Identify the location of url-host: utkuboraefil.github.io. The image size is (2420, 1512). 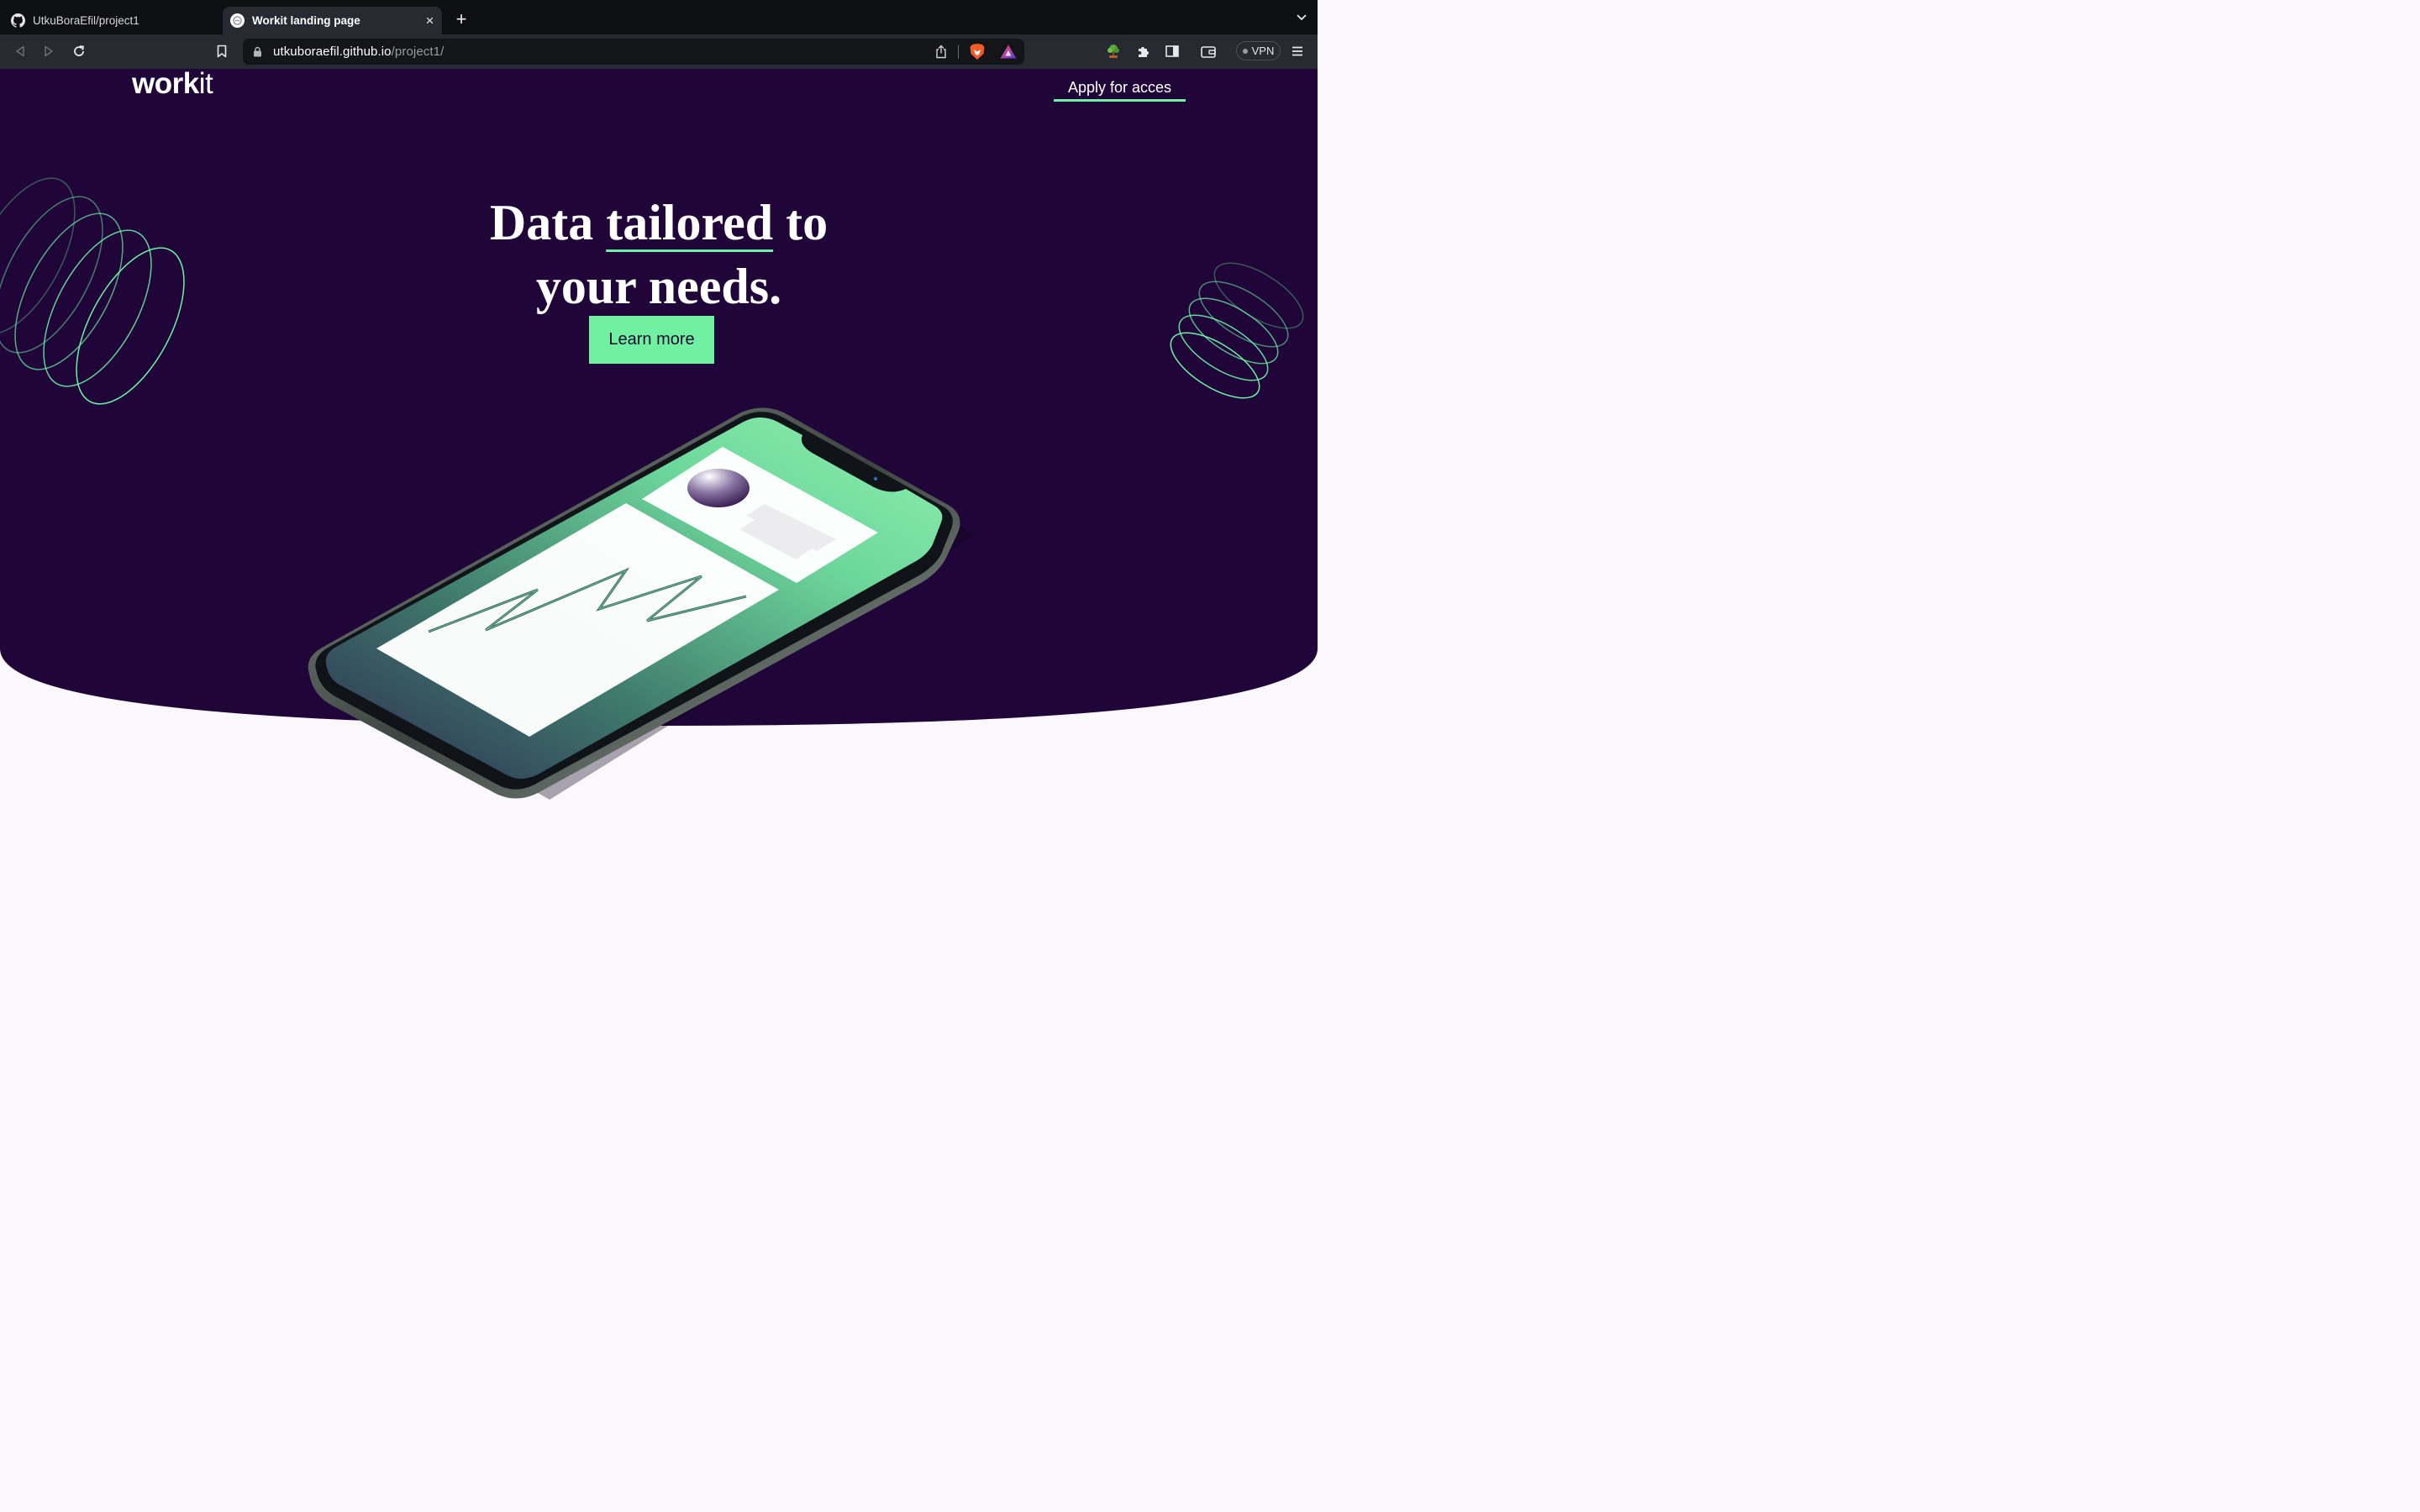
(332, 52).